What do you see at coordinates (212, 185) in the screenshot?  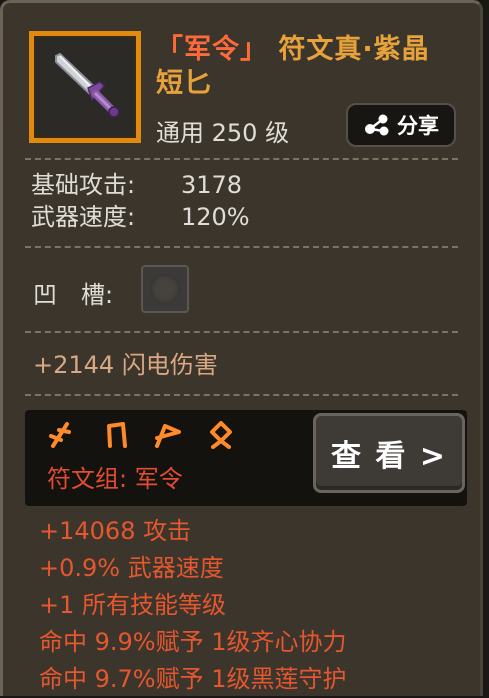 I see `stat-value: 3178` at bounding box center [212, 185].